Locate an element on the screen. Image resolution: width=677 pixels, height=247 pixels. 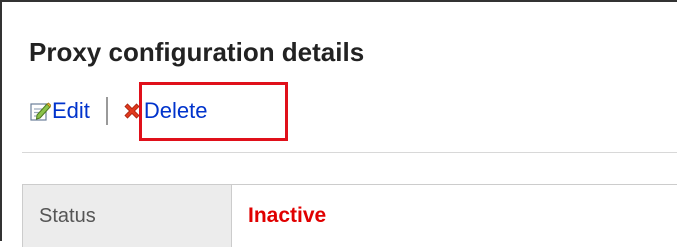
edit-icon is located at coordinates (40, 111).